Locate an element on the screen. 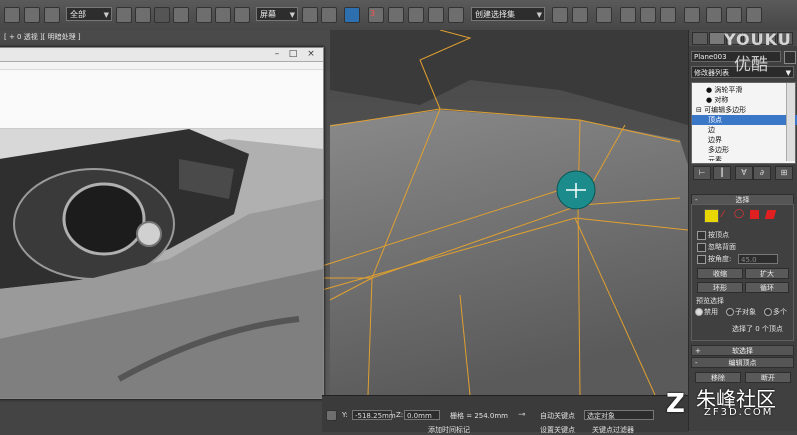 The height and width of the screenshot is (435, 797). stack-item-vertex: 顶点 is located at coordinates (744, 120).